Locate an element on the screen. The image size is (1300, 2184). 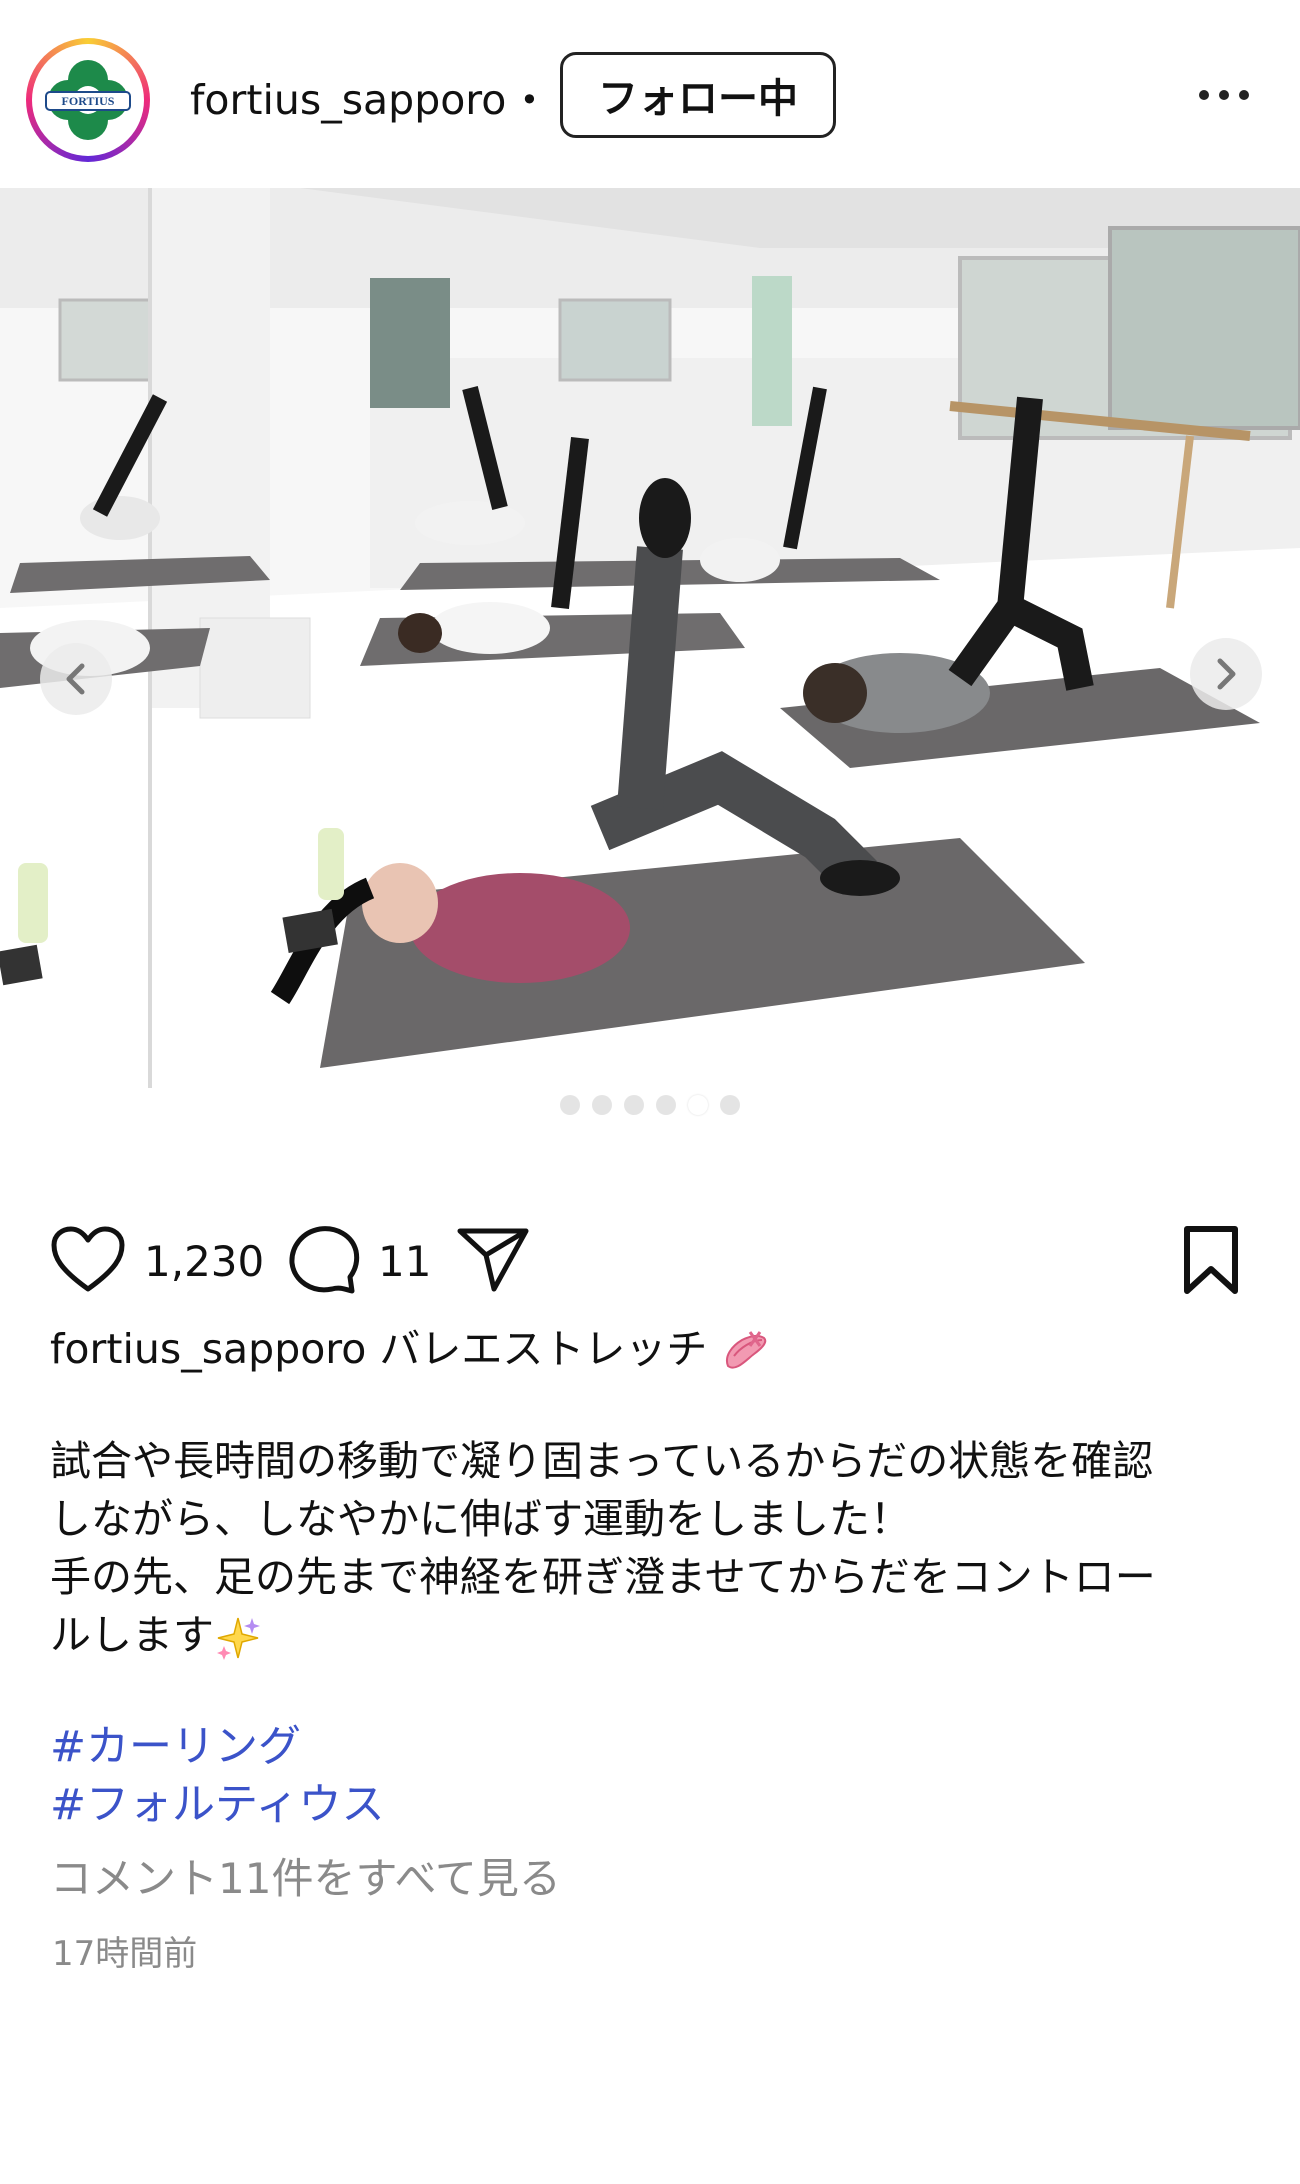
username: fortius_sapporo is located at coordinates (348, 100).